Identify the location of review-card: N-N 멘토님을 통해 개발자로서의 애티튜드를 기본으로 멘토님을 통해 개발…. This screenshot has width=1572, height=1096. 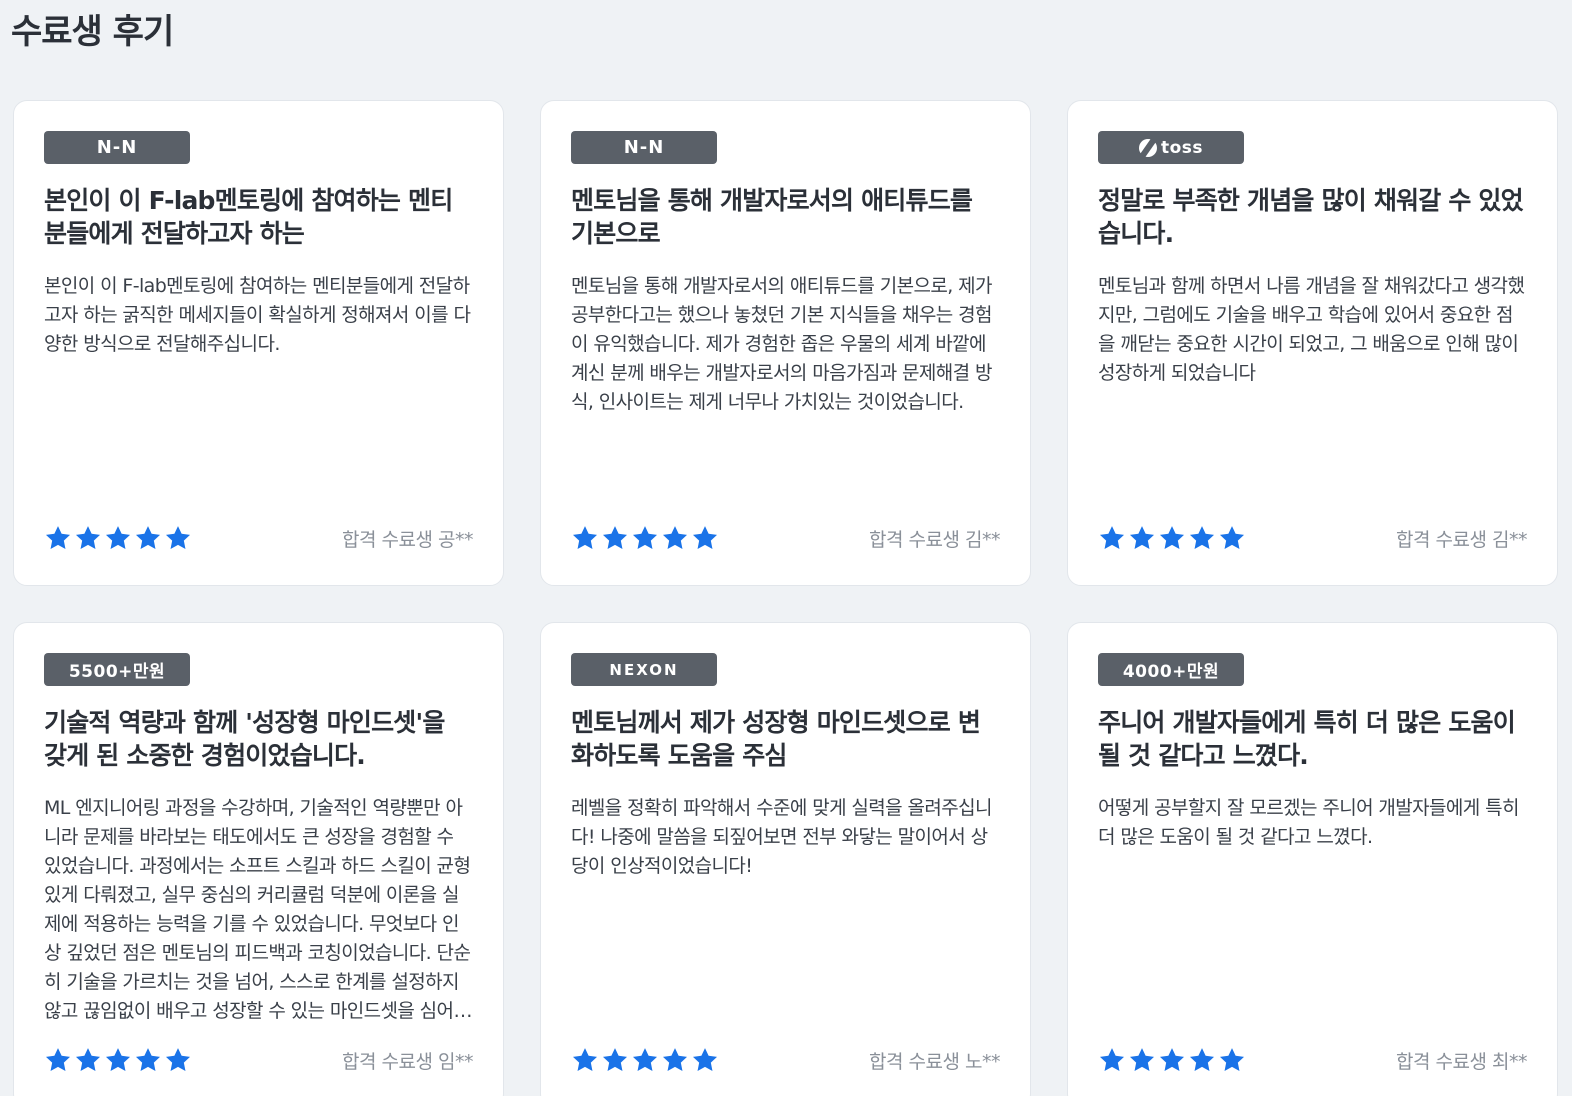
(785, 343).